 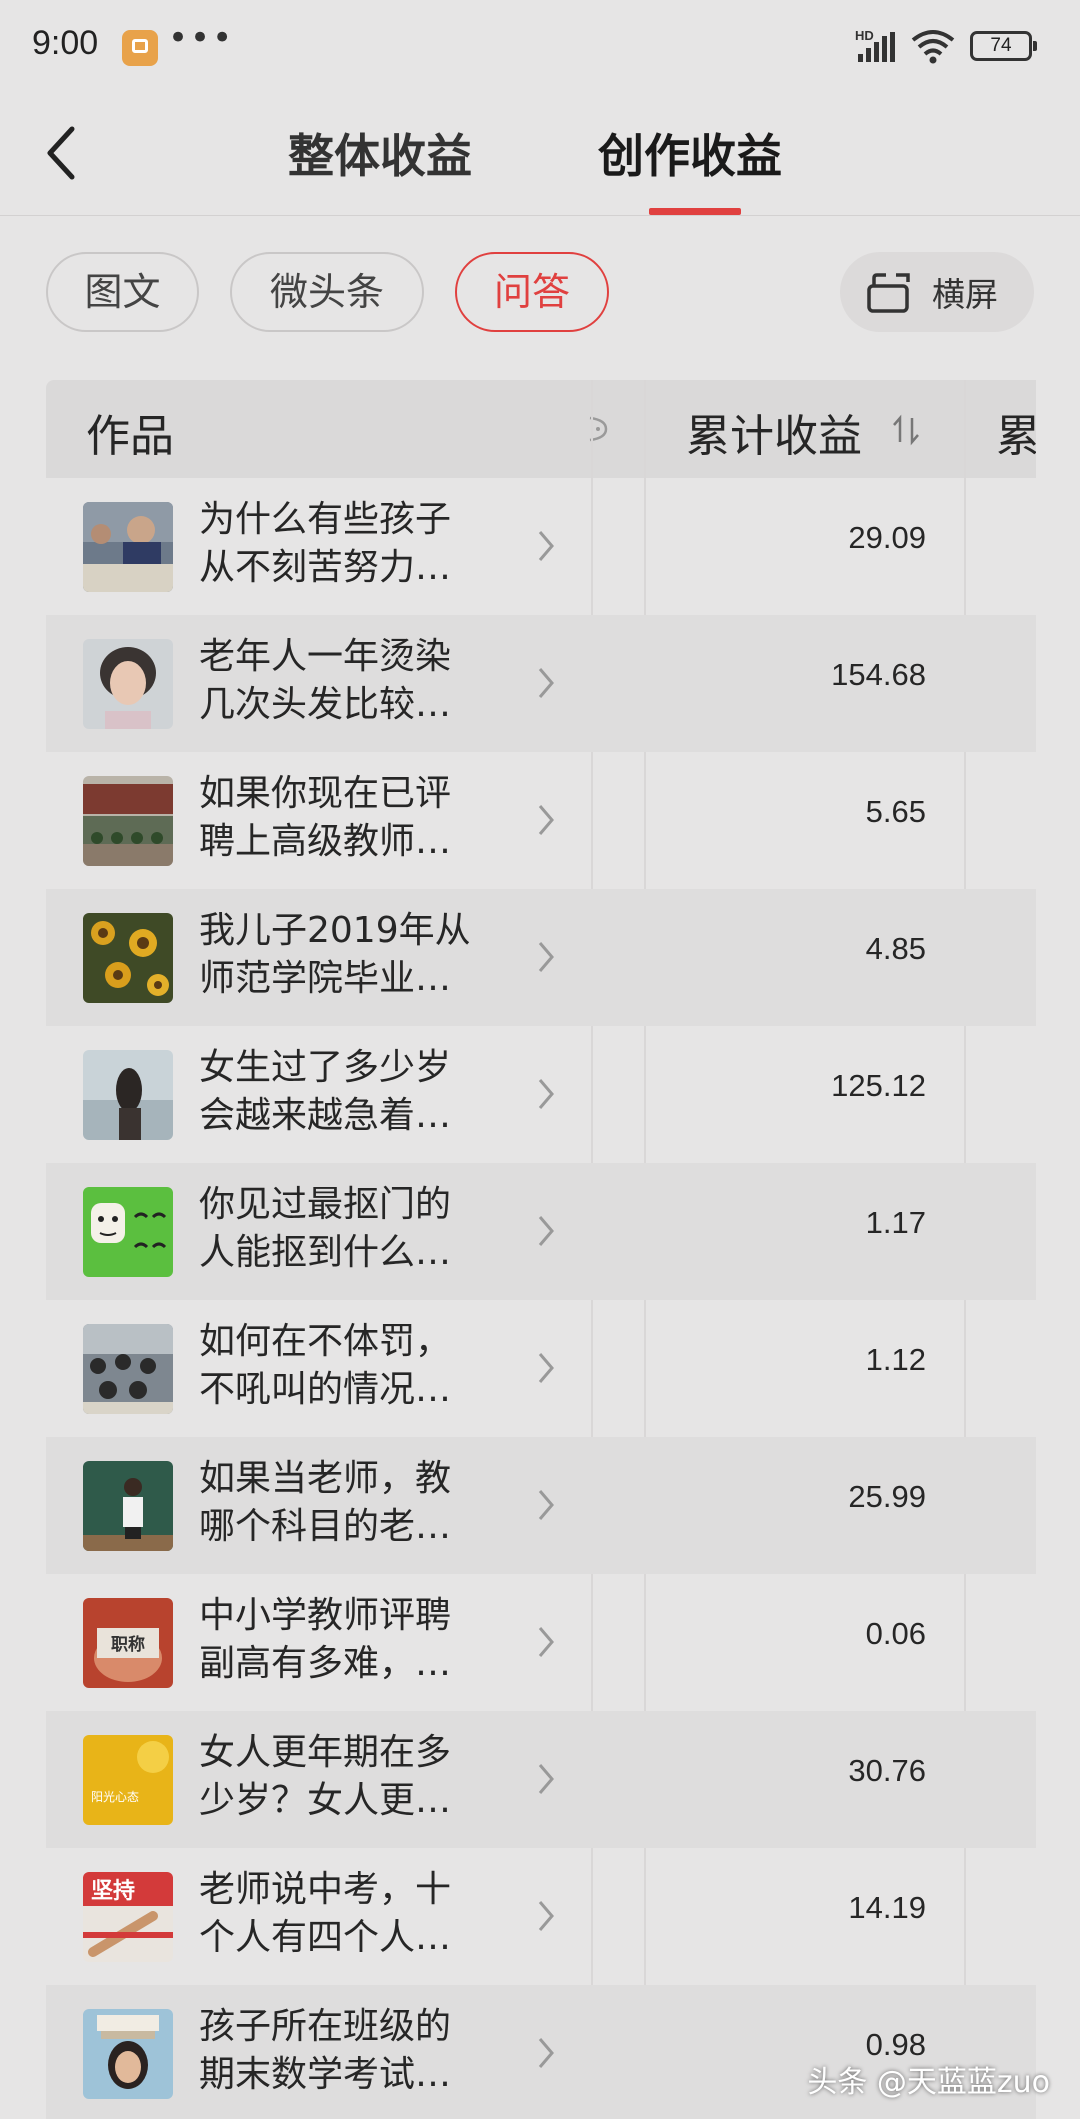 What do you see at coordinates (1003, 46) in the screenshot?
I see `battery-indicator: 74` at bounding box center [1003, 46].